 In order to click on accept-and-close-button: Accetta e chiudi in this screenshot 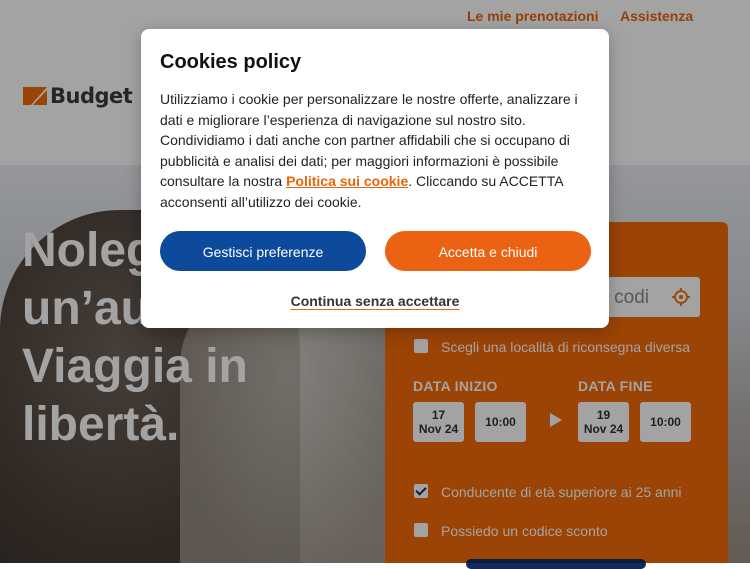, I will do `click(488, 251)`.